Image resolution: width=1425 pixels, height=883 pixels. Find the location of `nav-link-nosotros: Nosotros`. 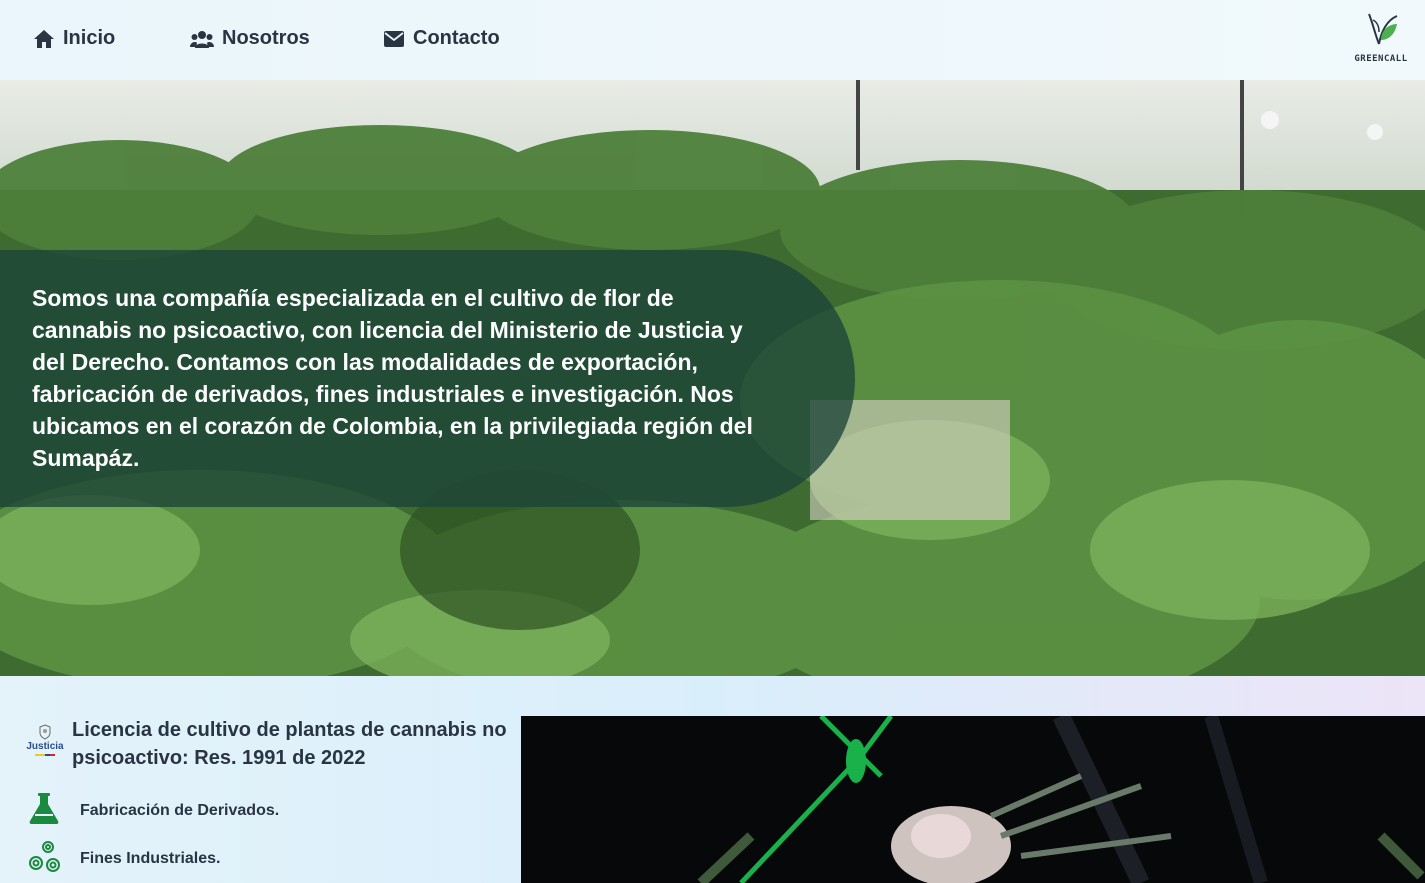

nav-link-nosotros: Nosotros is located at coordinates (250, 38).